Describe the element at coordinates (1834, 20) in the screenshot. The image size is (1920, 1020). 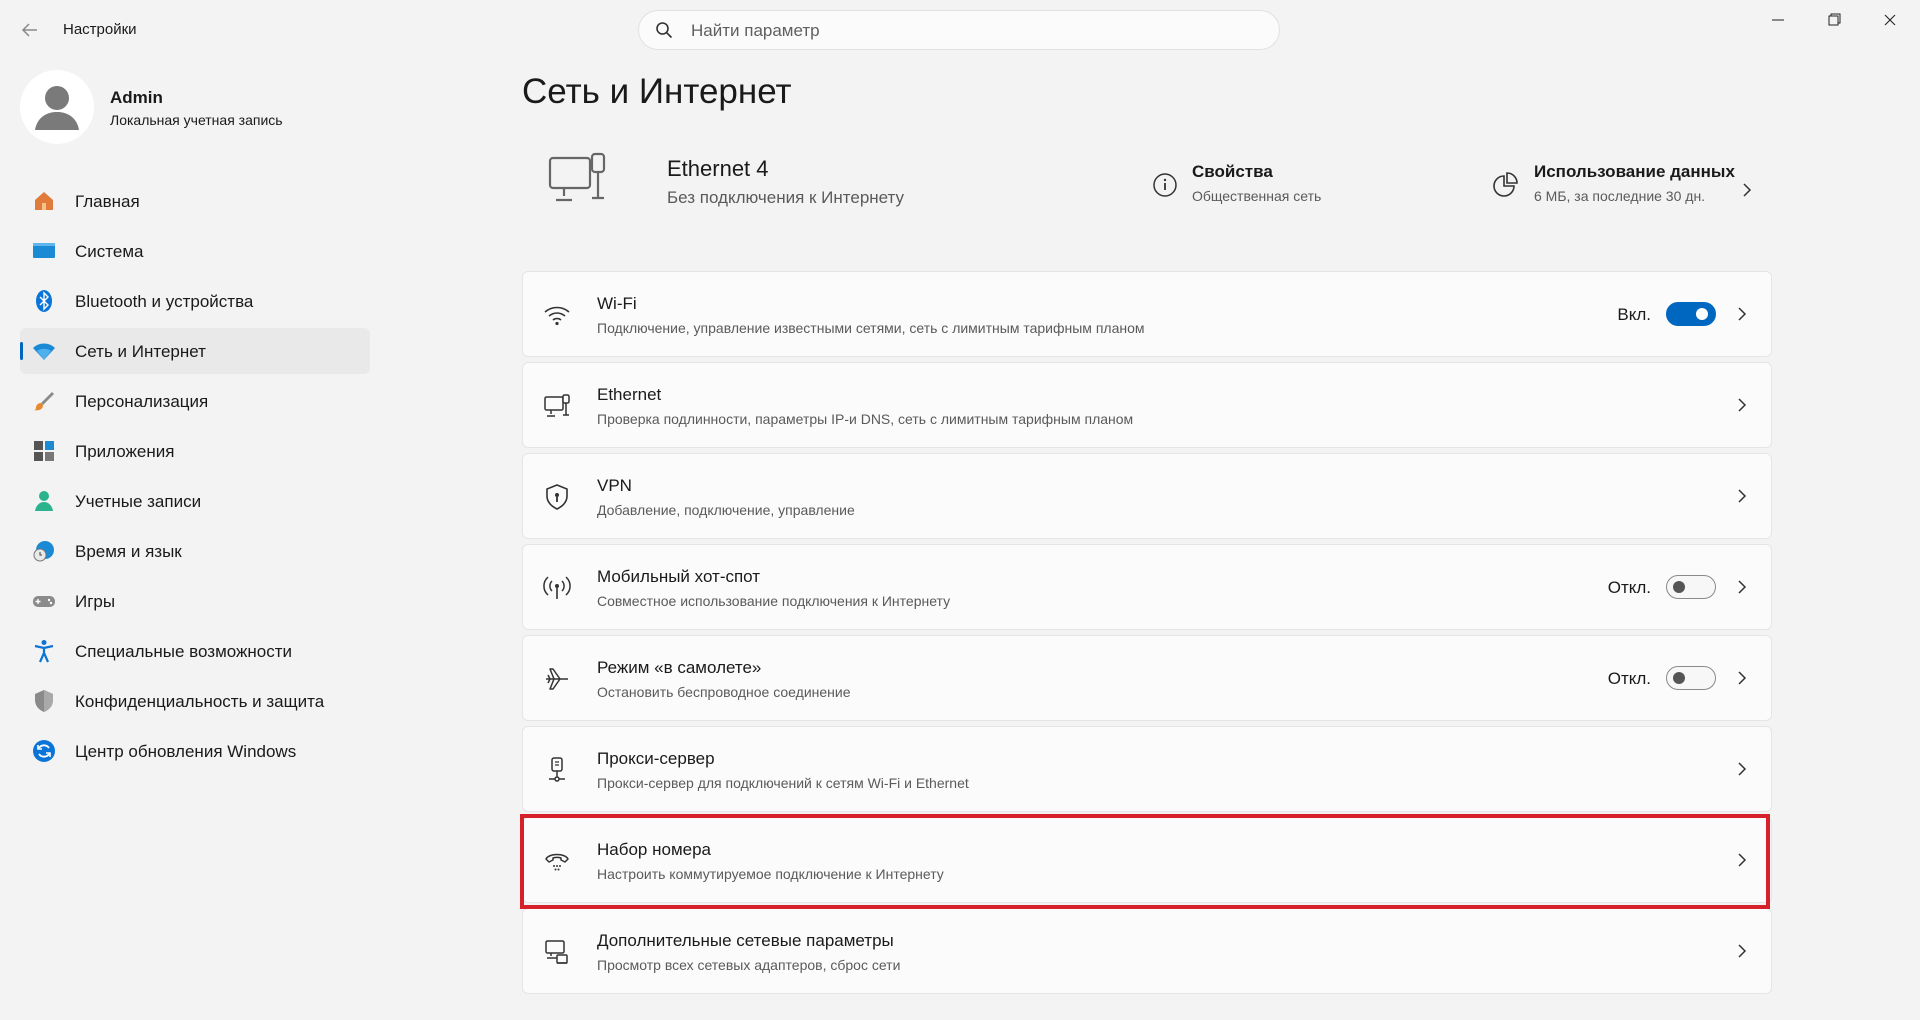
I see `restore-button` at that location.